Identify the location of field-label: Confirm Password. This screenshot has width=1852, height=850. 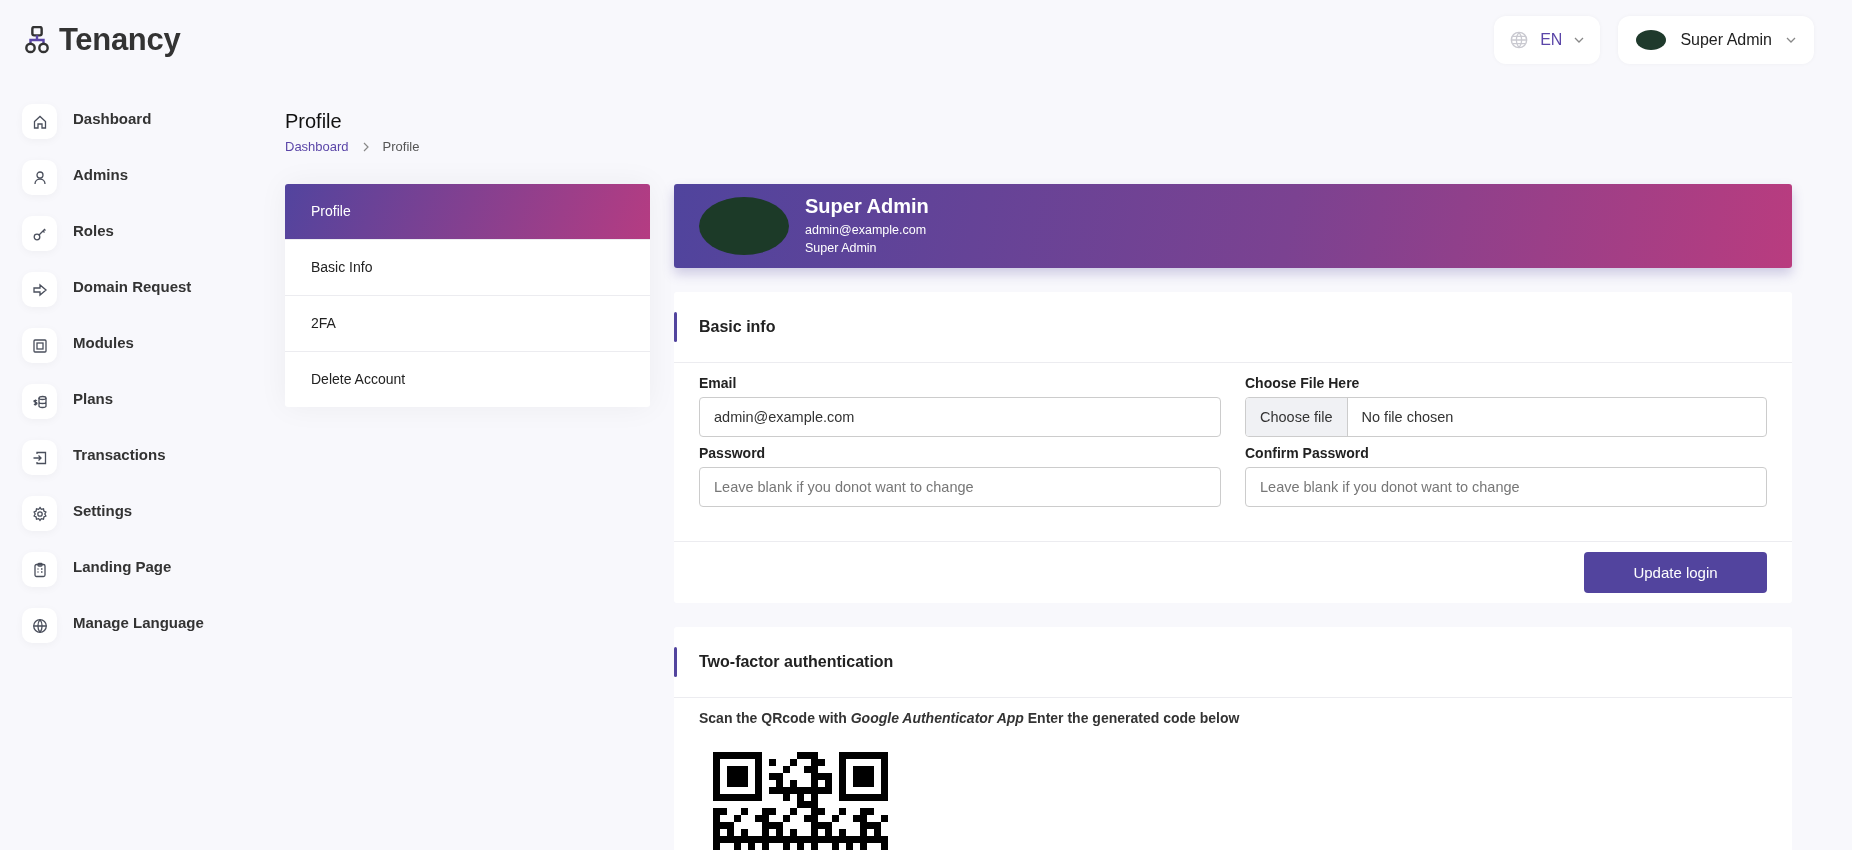
(1307, 453).